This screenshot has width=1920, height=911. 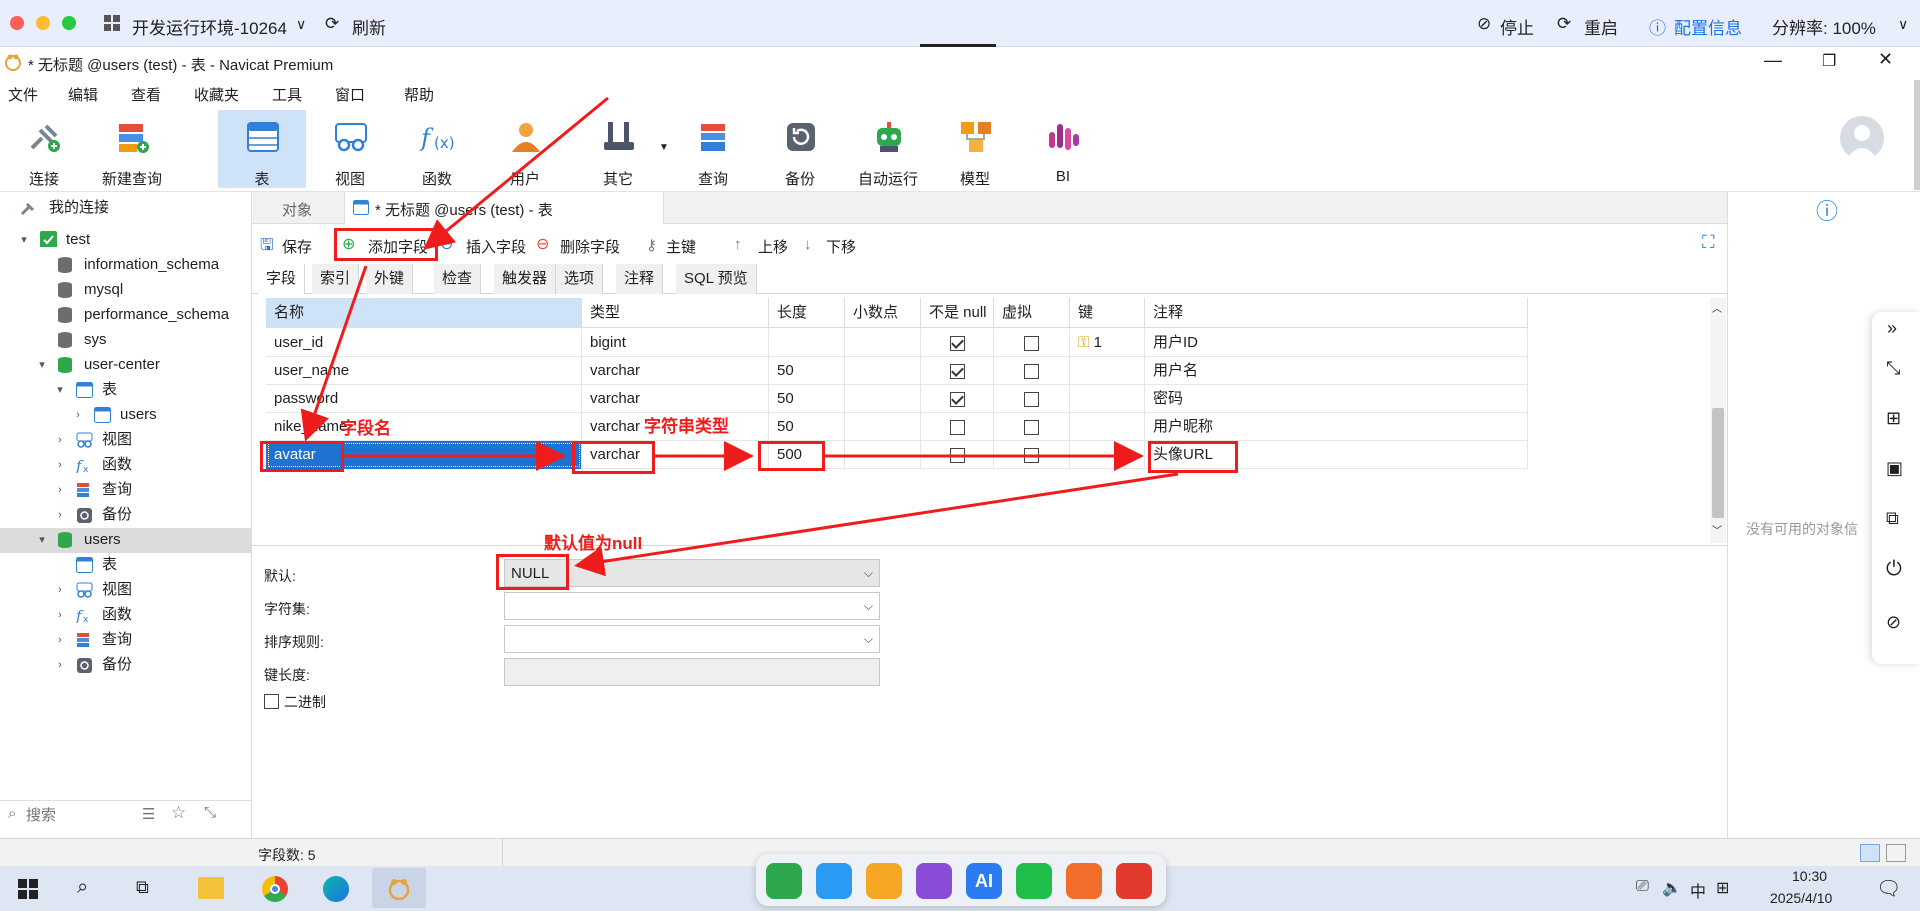 What do you see at coordinates (681, 246) in the screenshot?
I see `primary-key-button: 主键` at bounding box center [681, 246].